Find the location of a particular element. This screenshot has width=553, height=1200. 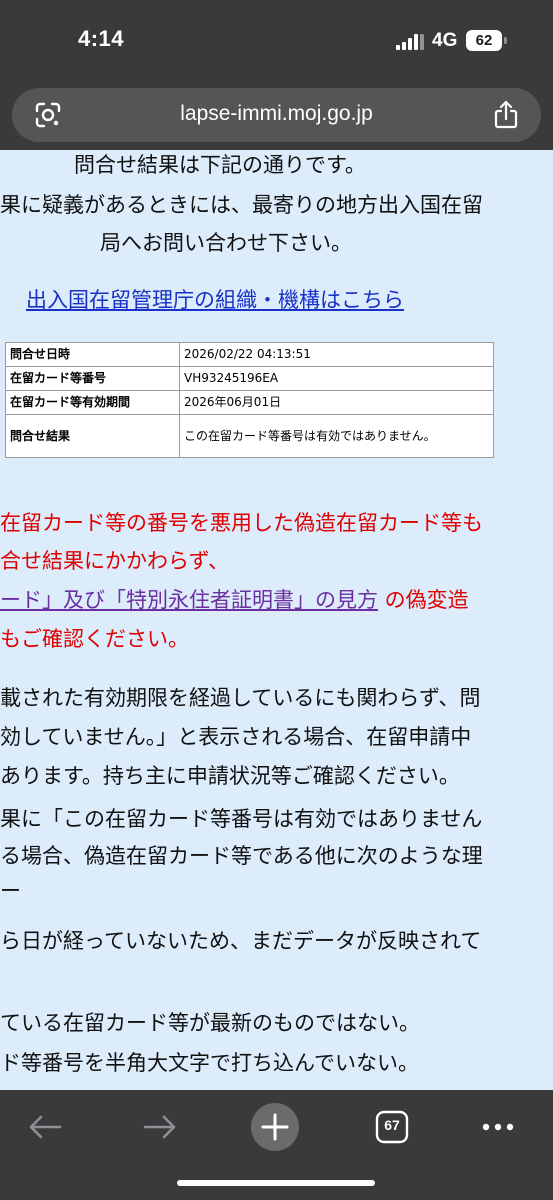

tab-switcher-icon: 67 is located at coordinates (392, 1127).